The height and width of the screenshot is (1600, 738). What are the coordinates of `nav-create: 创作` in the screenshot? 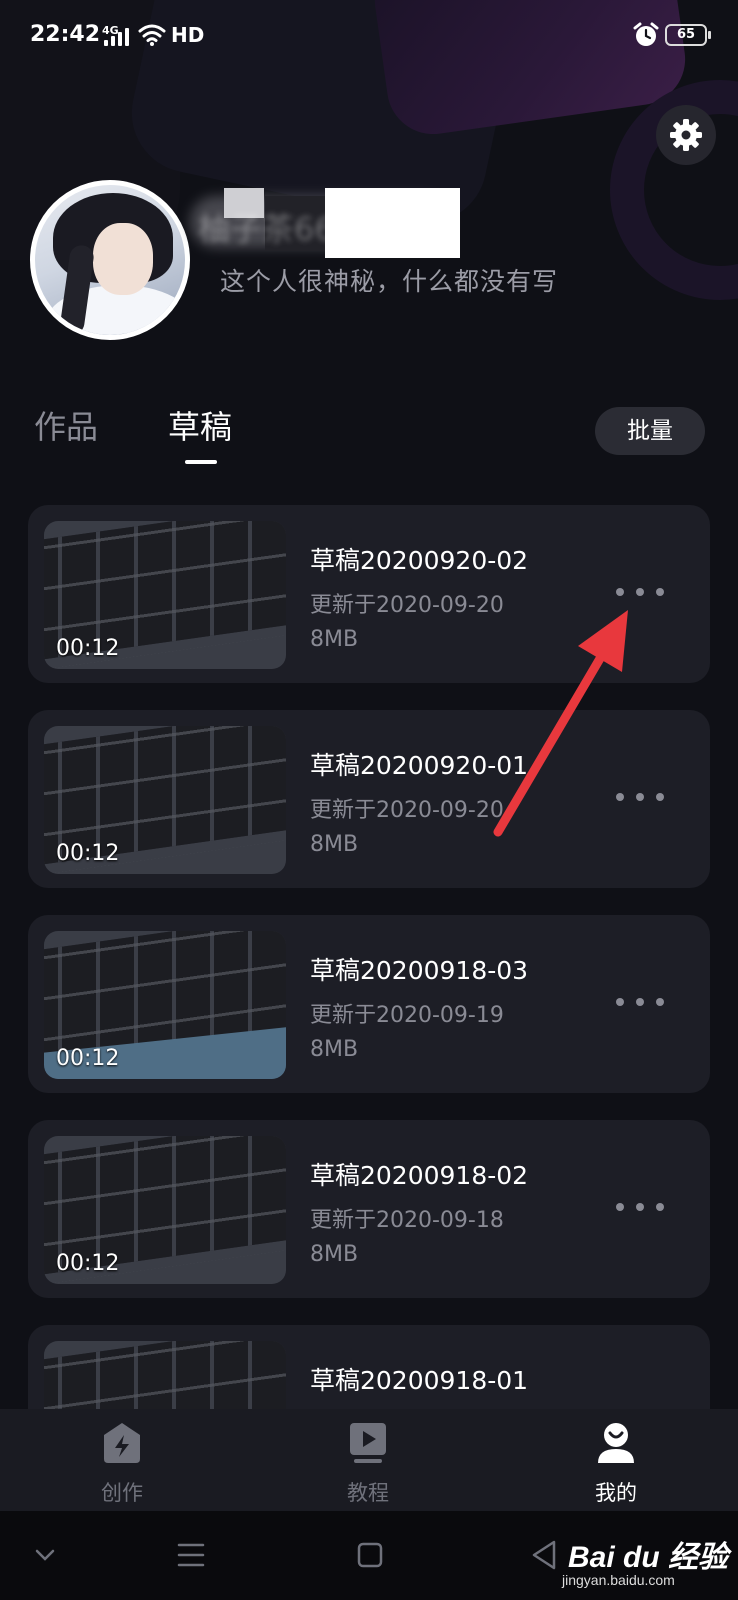 It's located at (122, 1460).